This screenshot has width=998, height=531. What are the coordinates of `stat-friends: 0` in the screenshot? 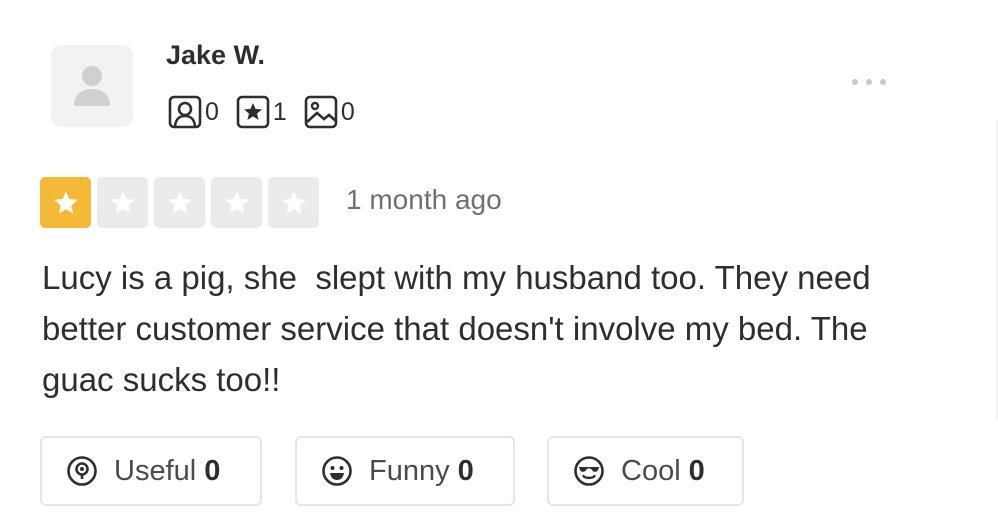 It's located at (193, 112).